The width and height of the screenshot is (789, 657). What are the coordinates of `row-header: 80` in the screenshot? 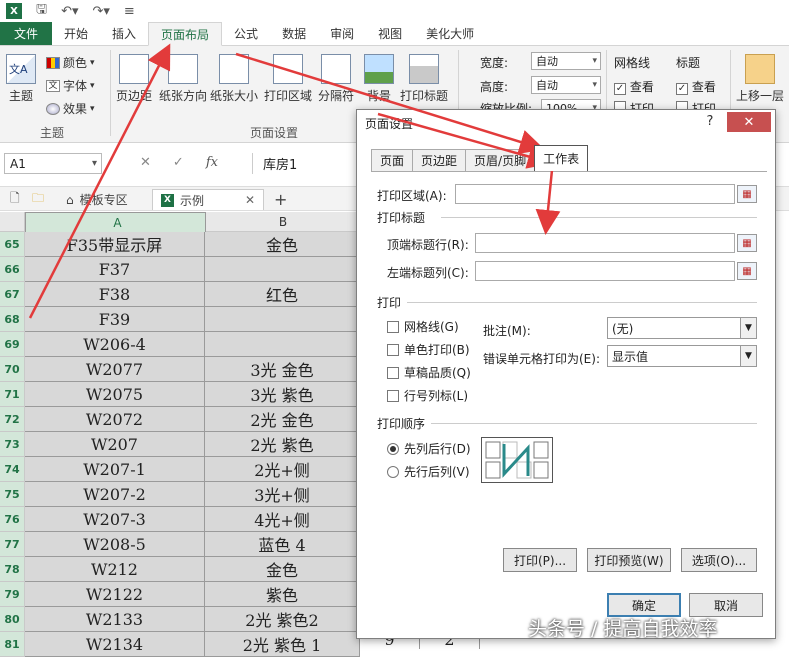 It's located at (12, 619).